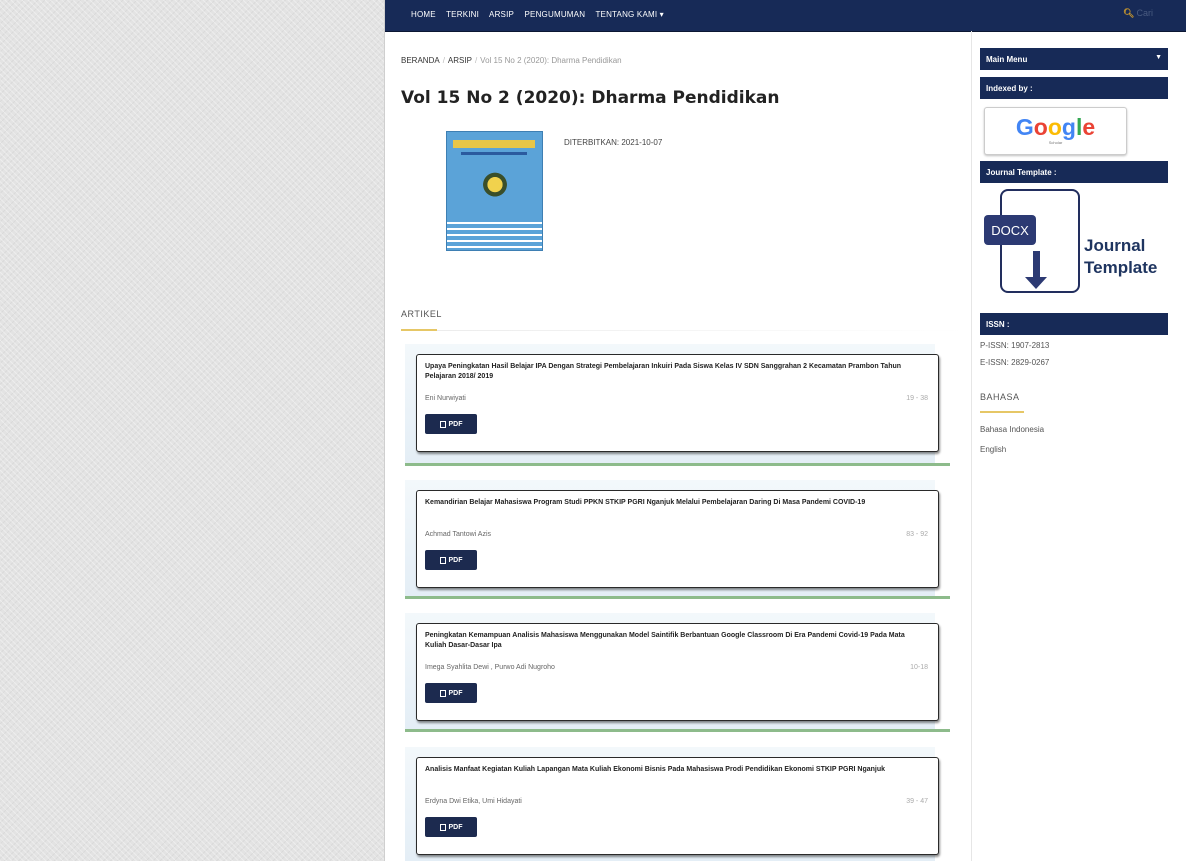  What do you see at coordinates (460, 60) in the screenshot?
I see `breadcrumb-archive: ARSIP` at bounding box center [460, 60].